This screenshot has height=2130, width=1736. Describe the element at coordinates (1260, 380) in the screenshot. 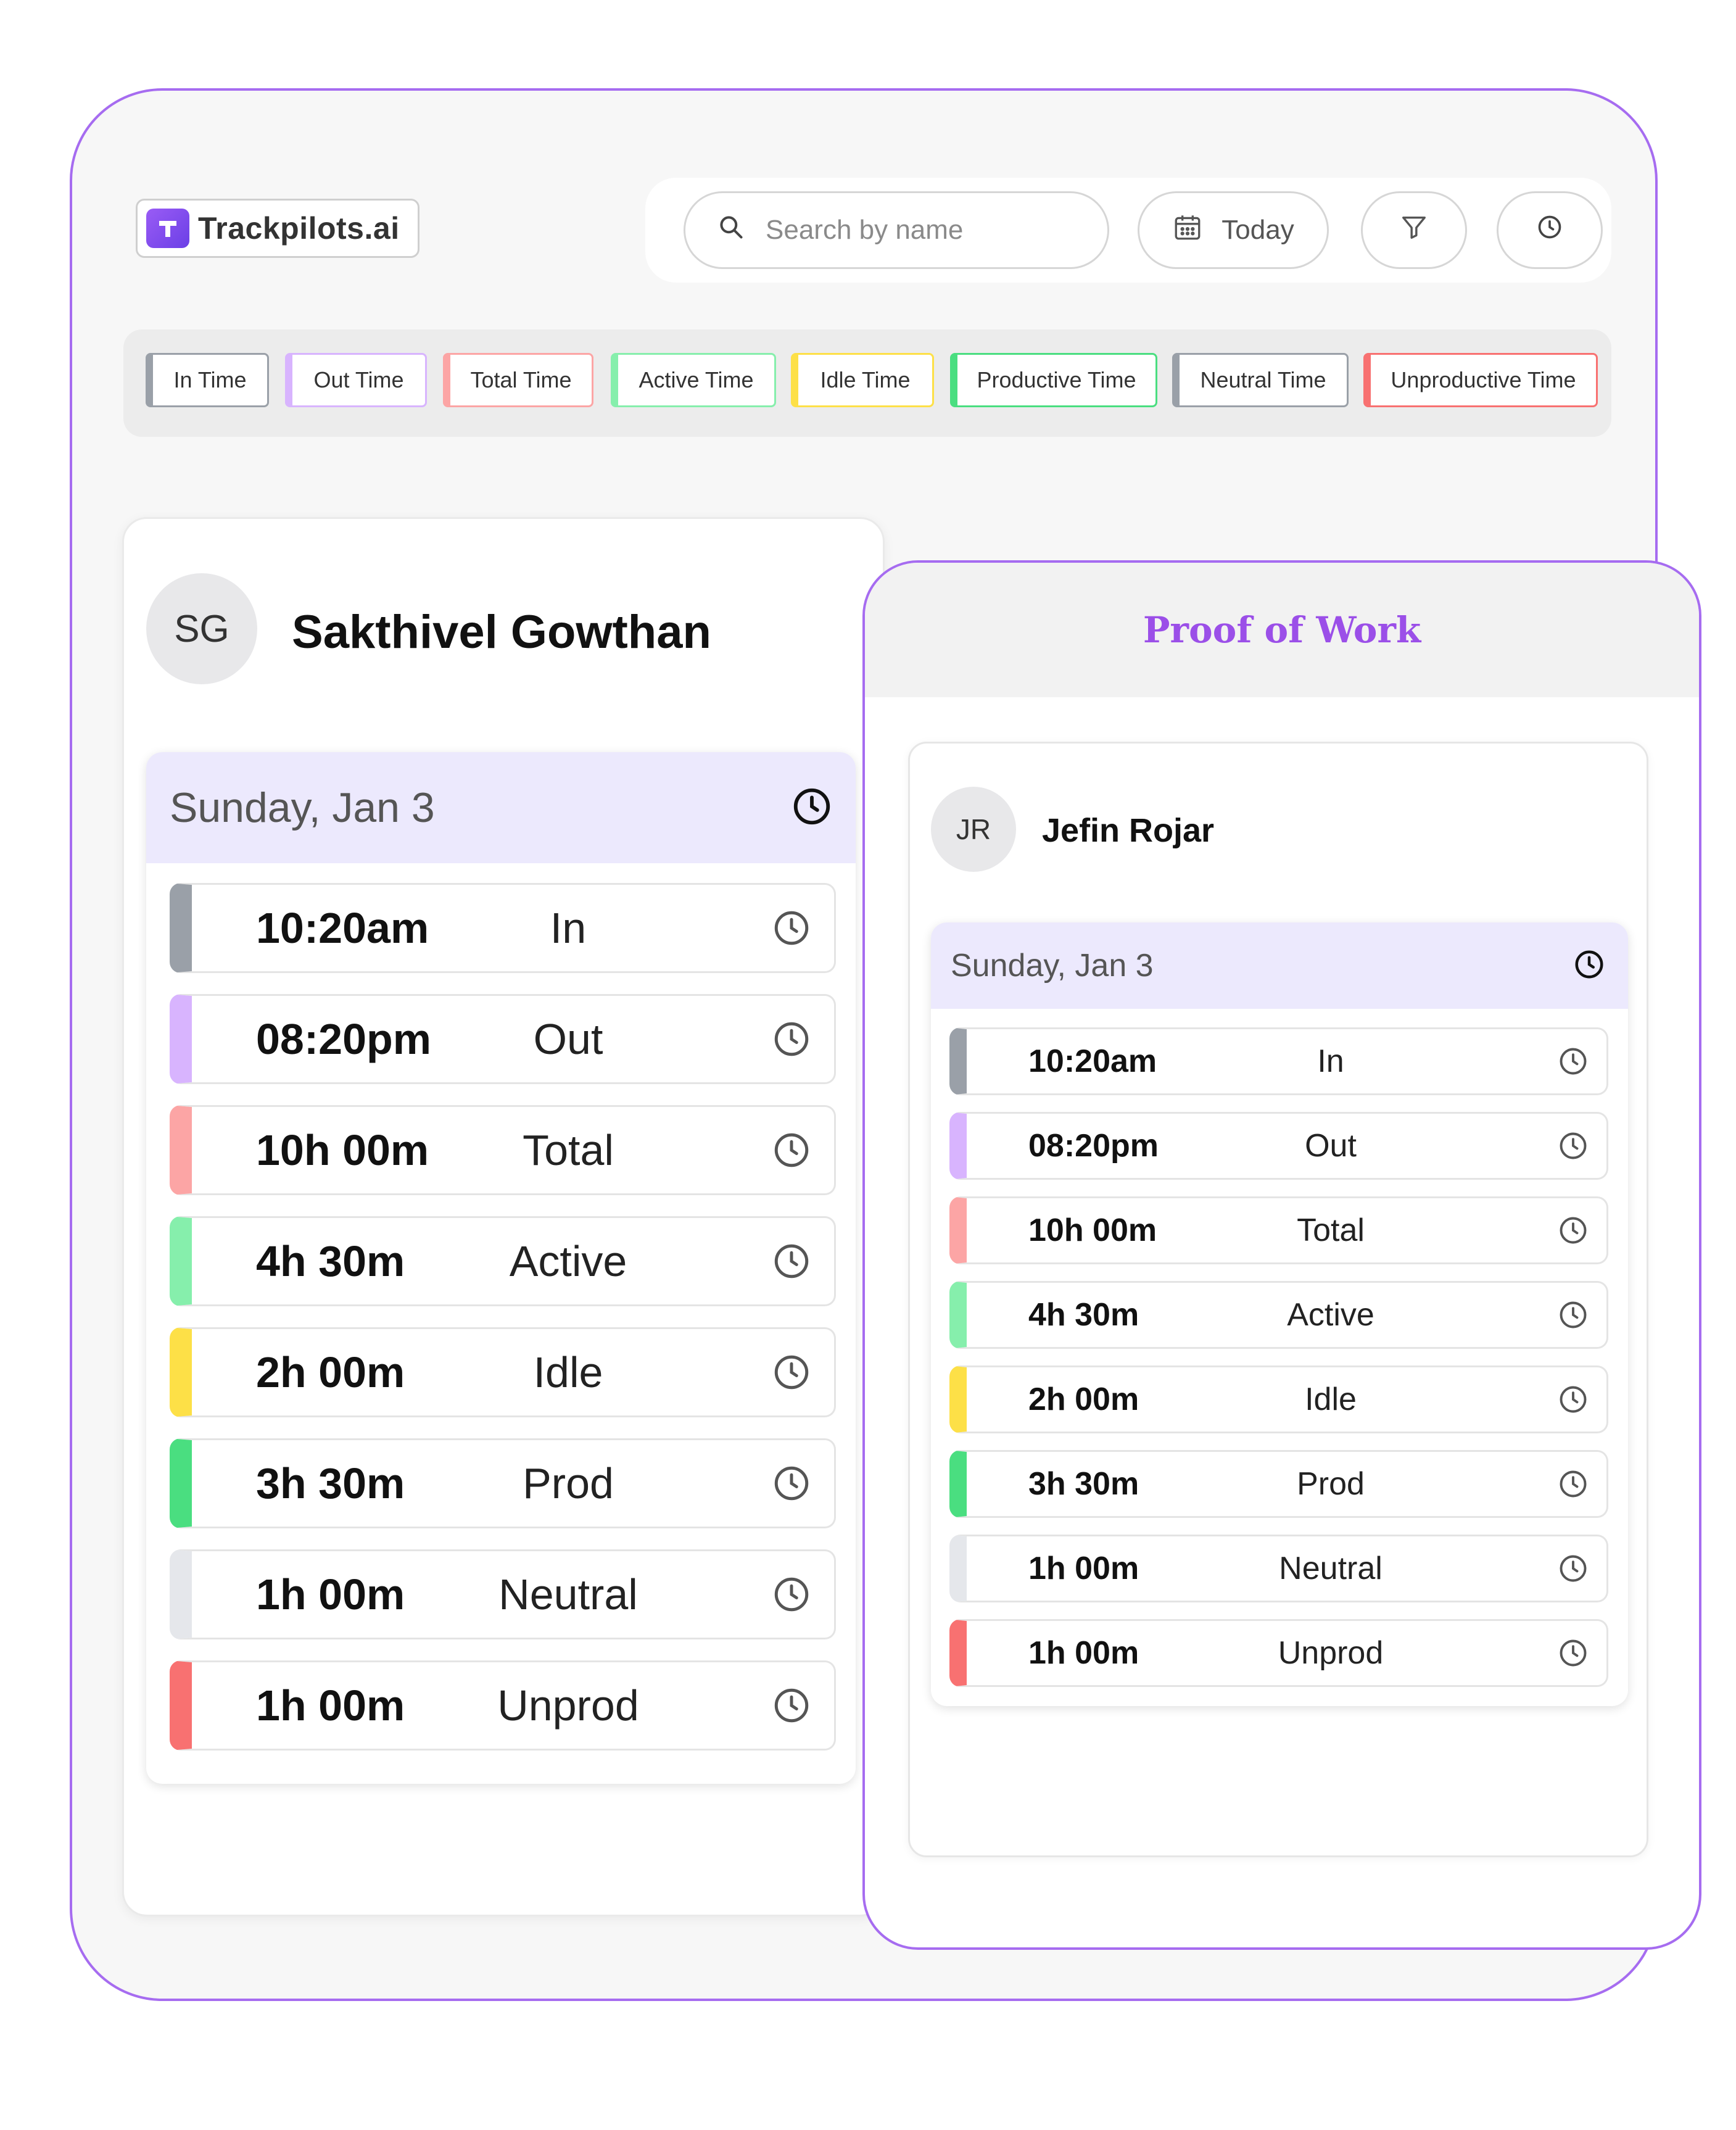

I see `legend-neutral-time: Neutral Time` at that location.